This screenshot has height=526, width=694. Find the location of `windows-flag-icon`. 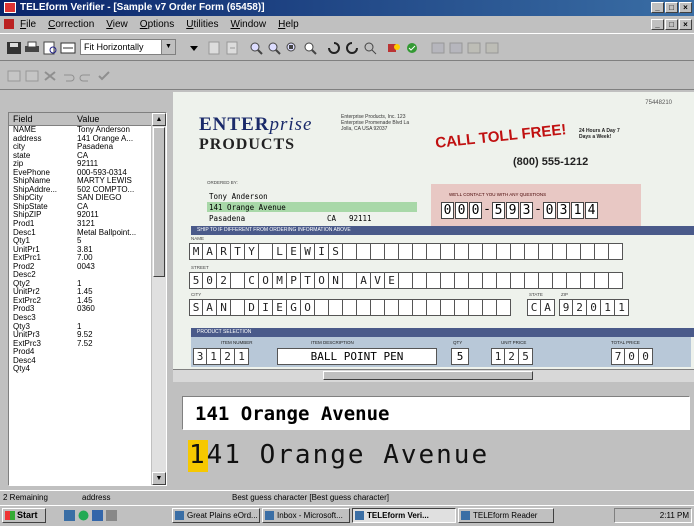

windows-flag-icon is located at coordinates (10, 515).